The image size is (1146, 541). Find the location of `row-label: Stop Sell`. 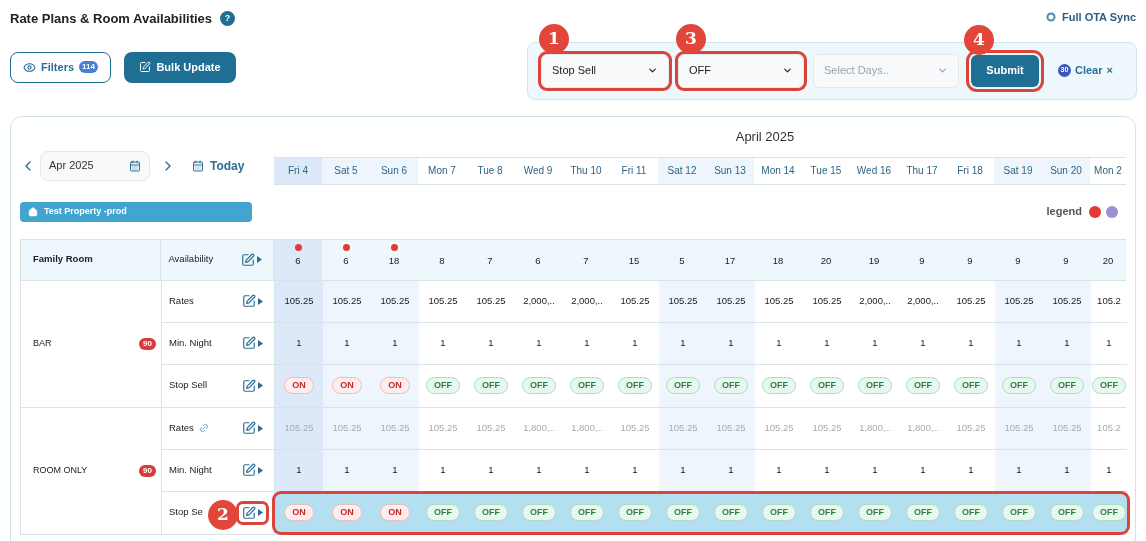

row-label: Stop Sell is located at coordinates (188, 385).